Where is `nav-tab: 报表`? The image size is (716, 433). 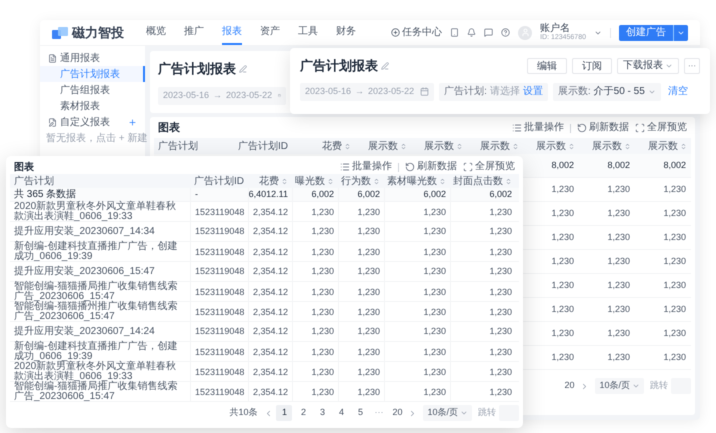 nav-tab: 报表 is located at coordinates (232, 32).